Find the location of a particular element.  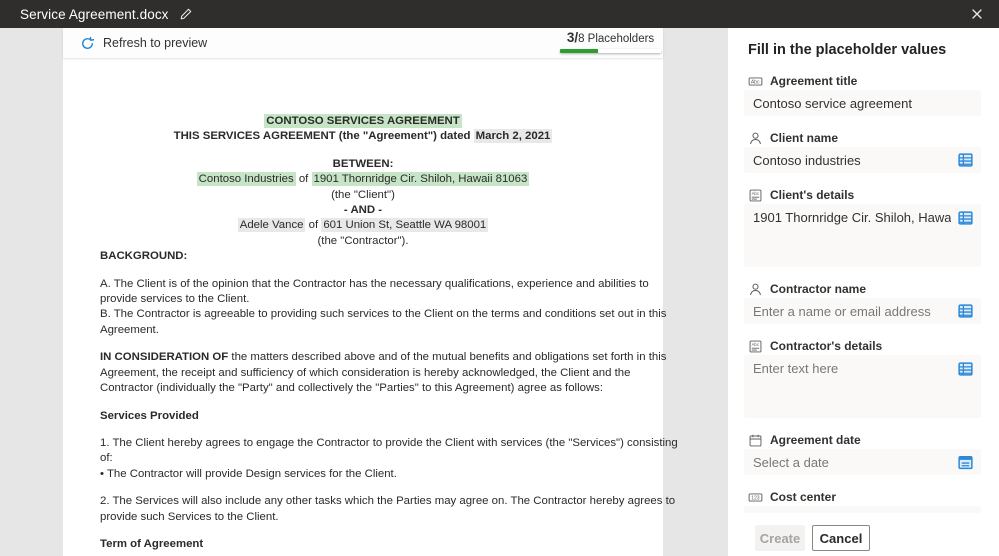

field-label: Contractor's details is located at coordinates (826, 346).